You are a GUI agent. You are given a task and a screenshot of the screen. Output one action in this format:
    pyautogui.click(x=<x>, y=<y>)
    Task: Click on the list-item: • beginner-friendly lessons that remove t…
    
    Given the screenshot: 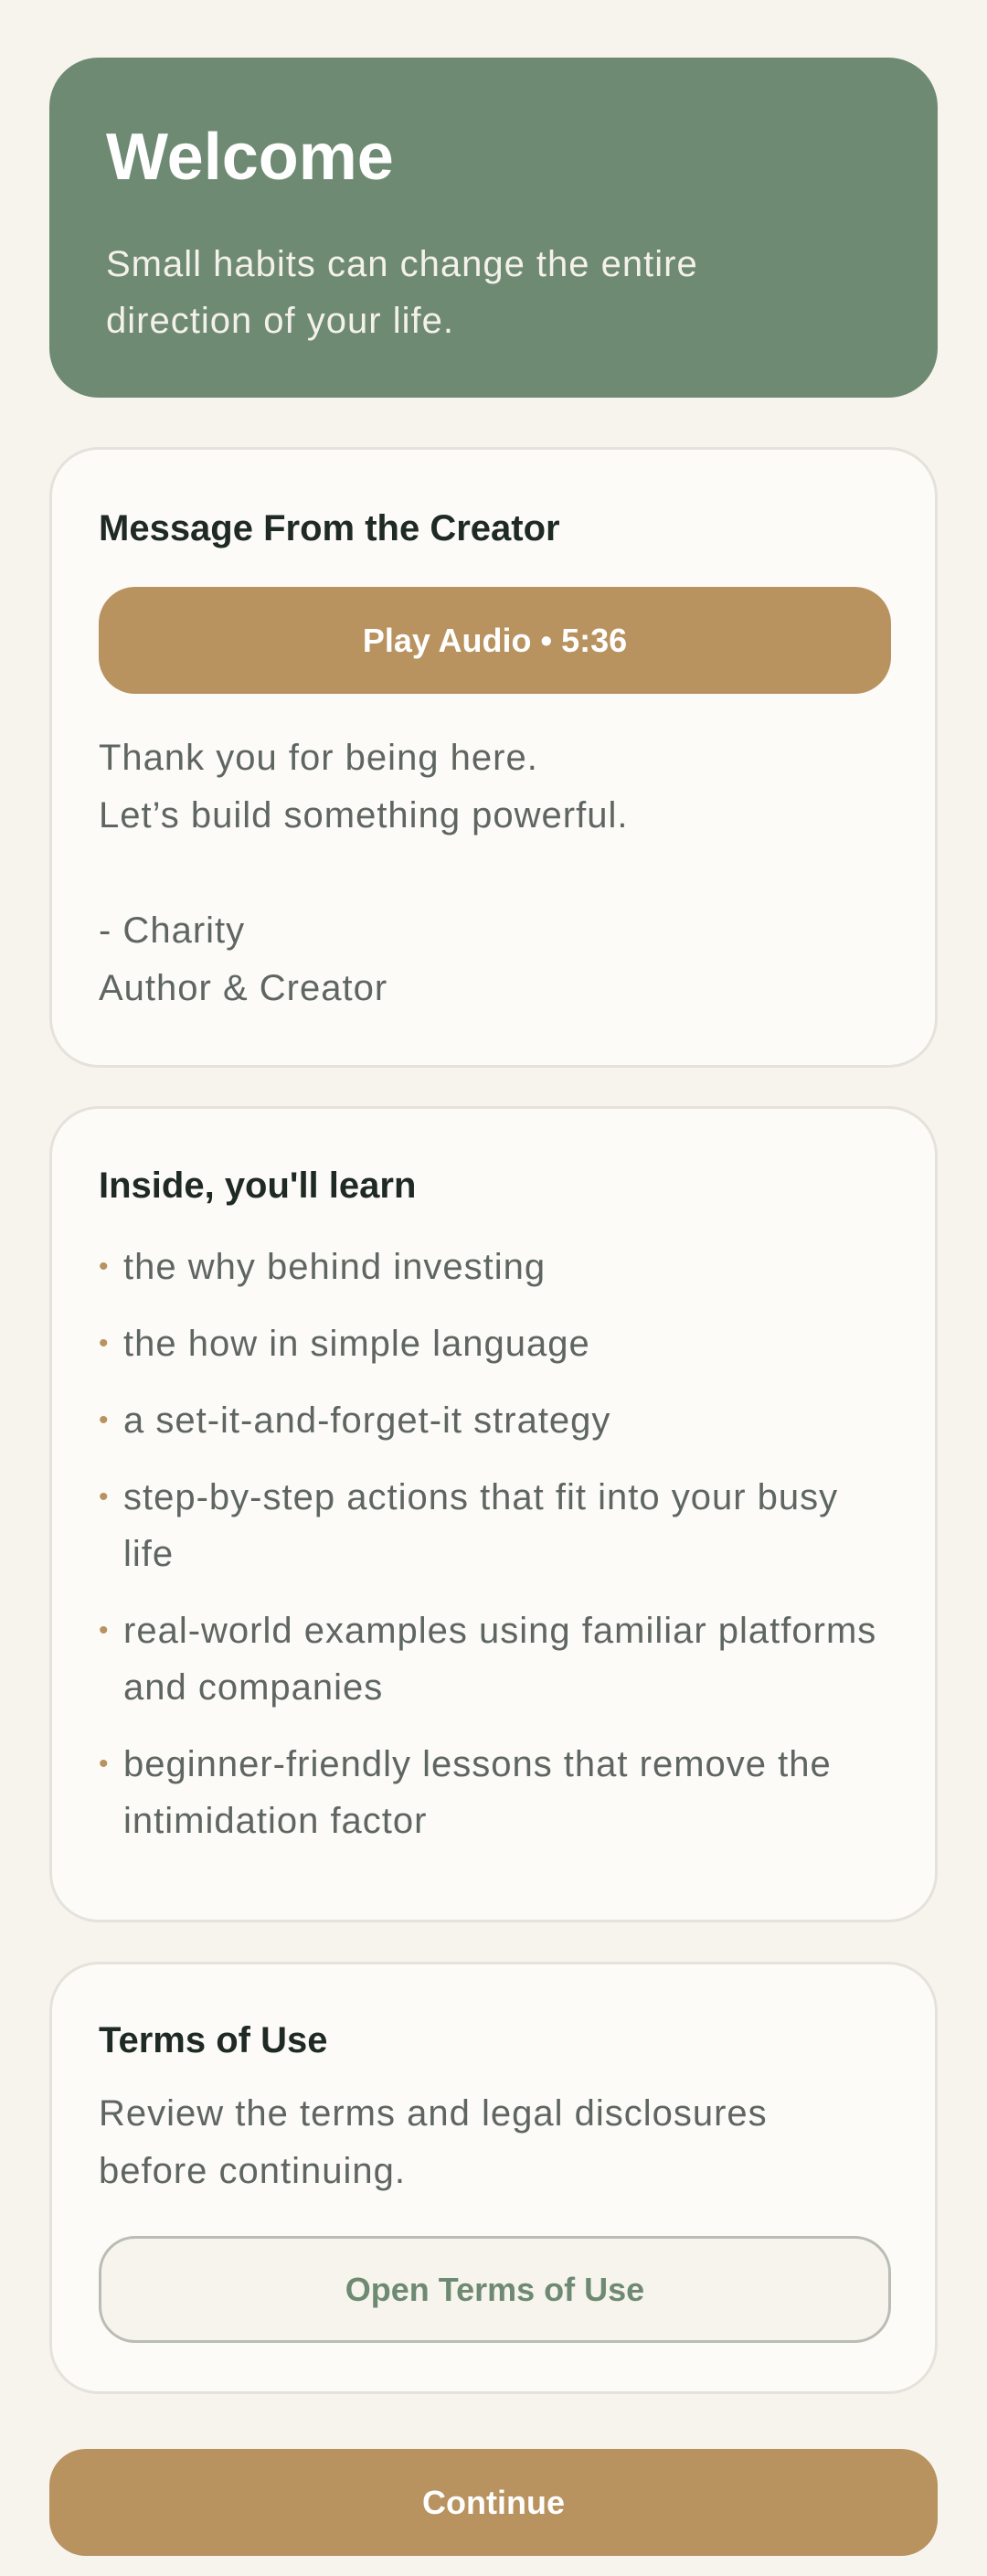 What is the action you would take?
    pyautogui.click(x=499, y=1793)
    